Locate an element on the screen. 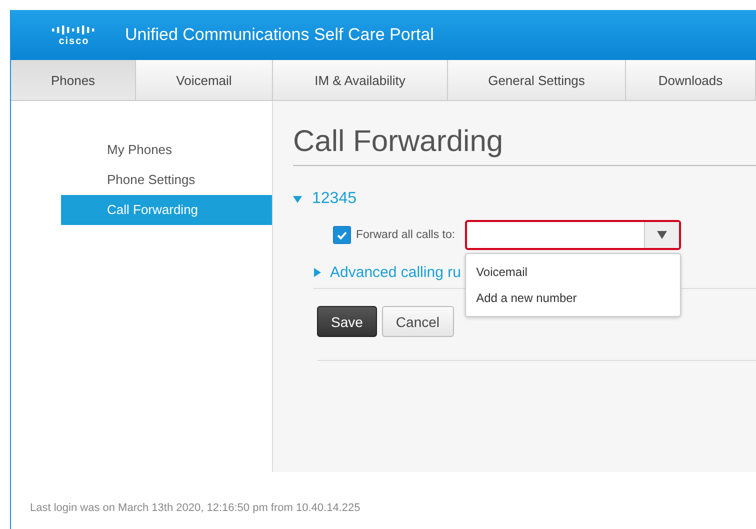 The height and width of the screenshot is (529, 756). nav-tab: Phones is located at coordinates (73, 80).